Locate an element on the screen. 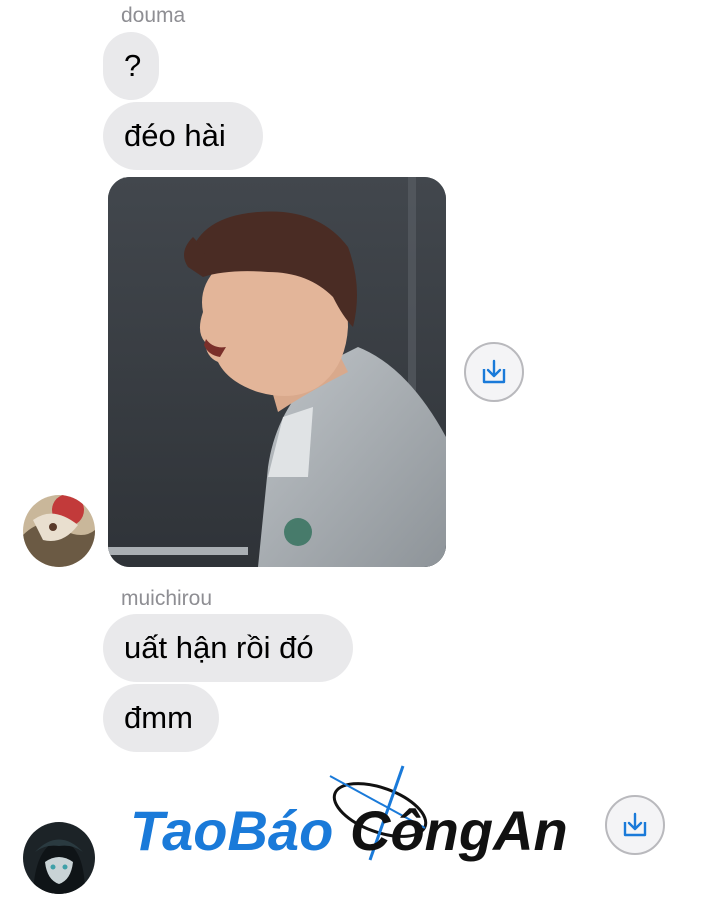 The width and height of the screenshot is (719, 898). watermark-logo: TaoBáo CôngAn is located at coordinates (350, 817).